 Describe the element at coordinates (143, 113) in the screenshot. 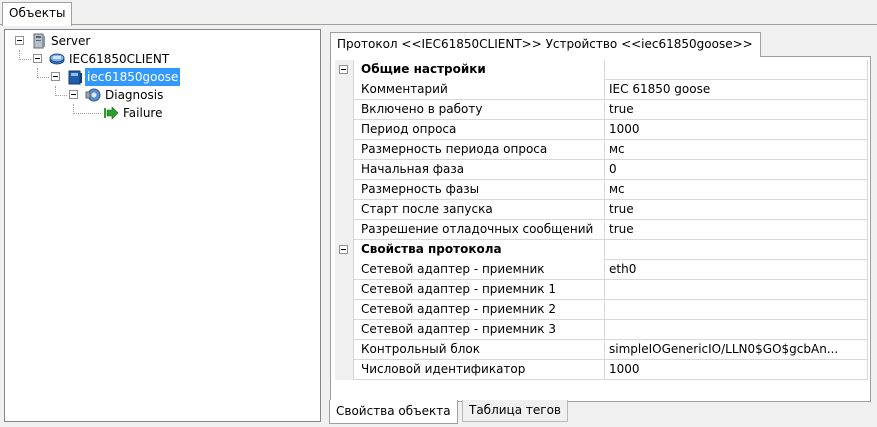

I see `tree-label-failure: Failure` at that location.